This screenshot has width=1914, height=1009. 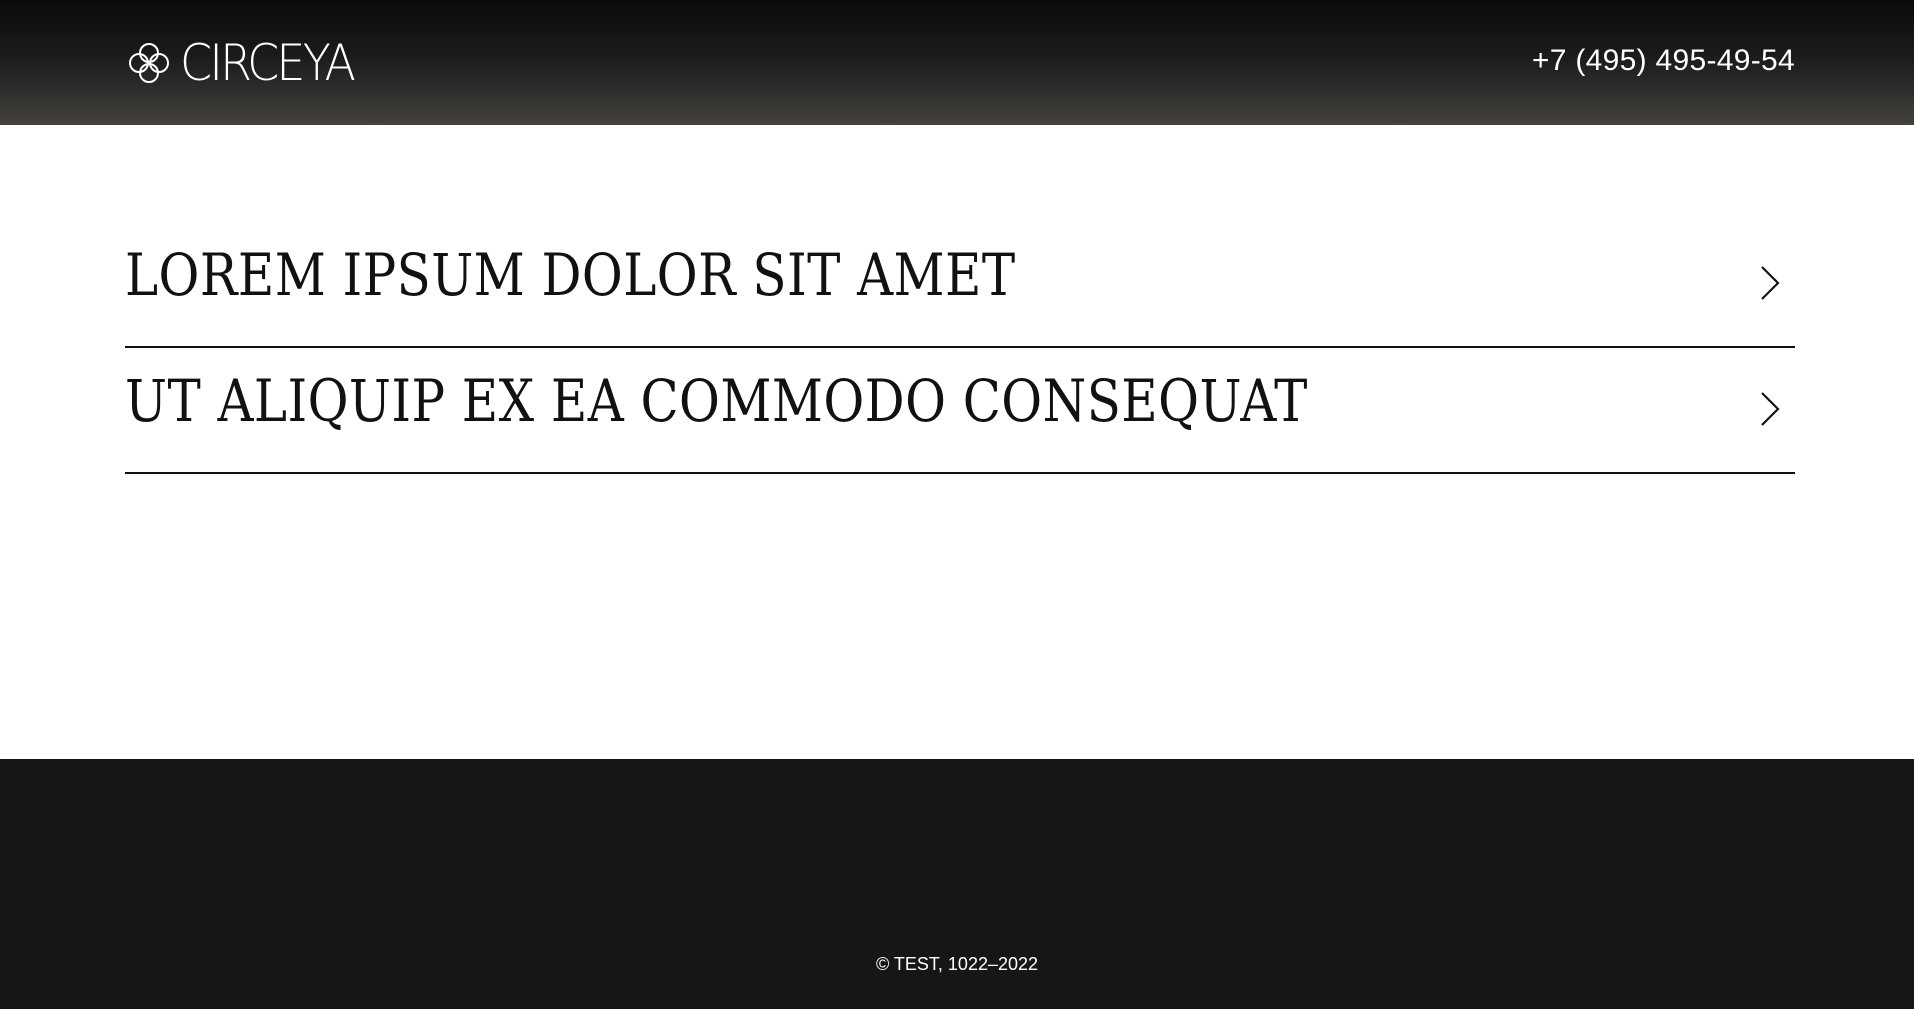 I want to click on list-item-label: LOREM IPSUM DOLOR SIT AMET, so click(x=570, y=275).